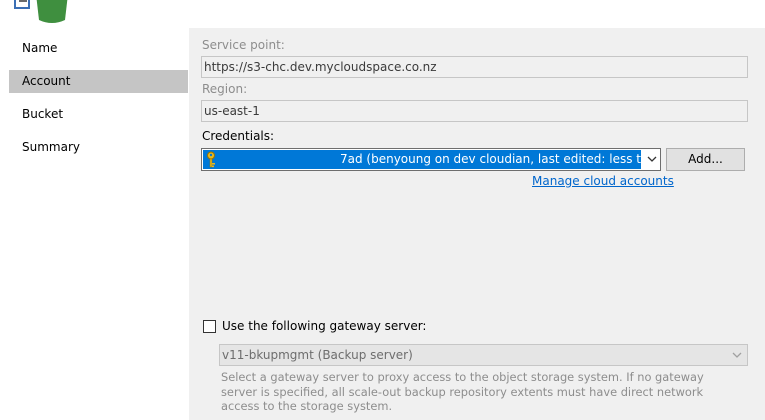  Describe the element at coordinates (474, 111) in the screenshot. I see `region-field: us-east-1` at that location.